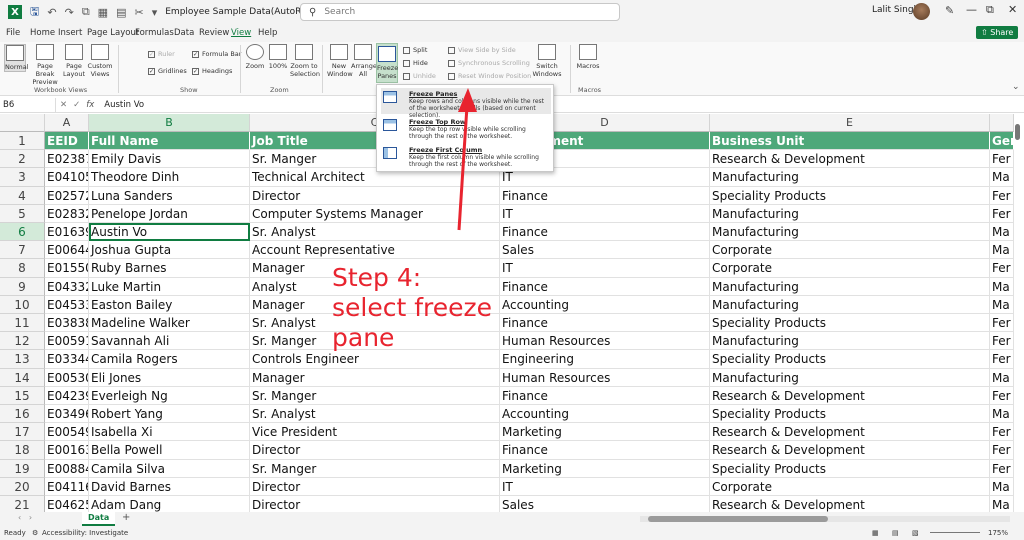 The width and height of the screenshot is (1024, 540). I want to click on tab-view: View, so click(241, 33).